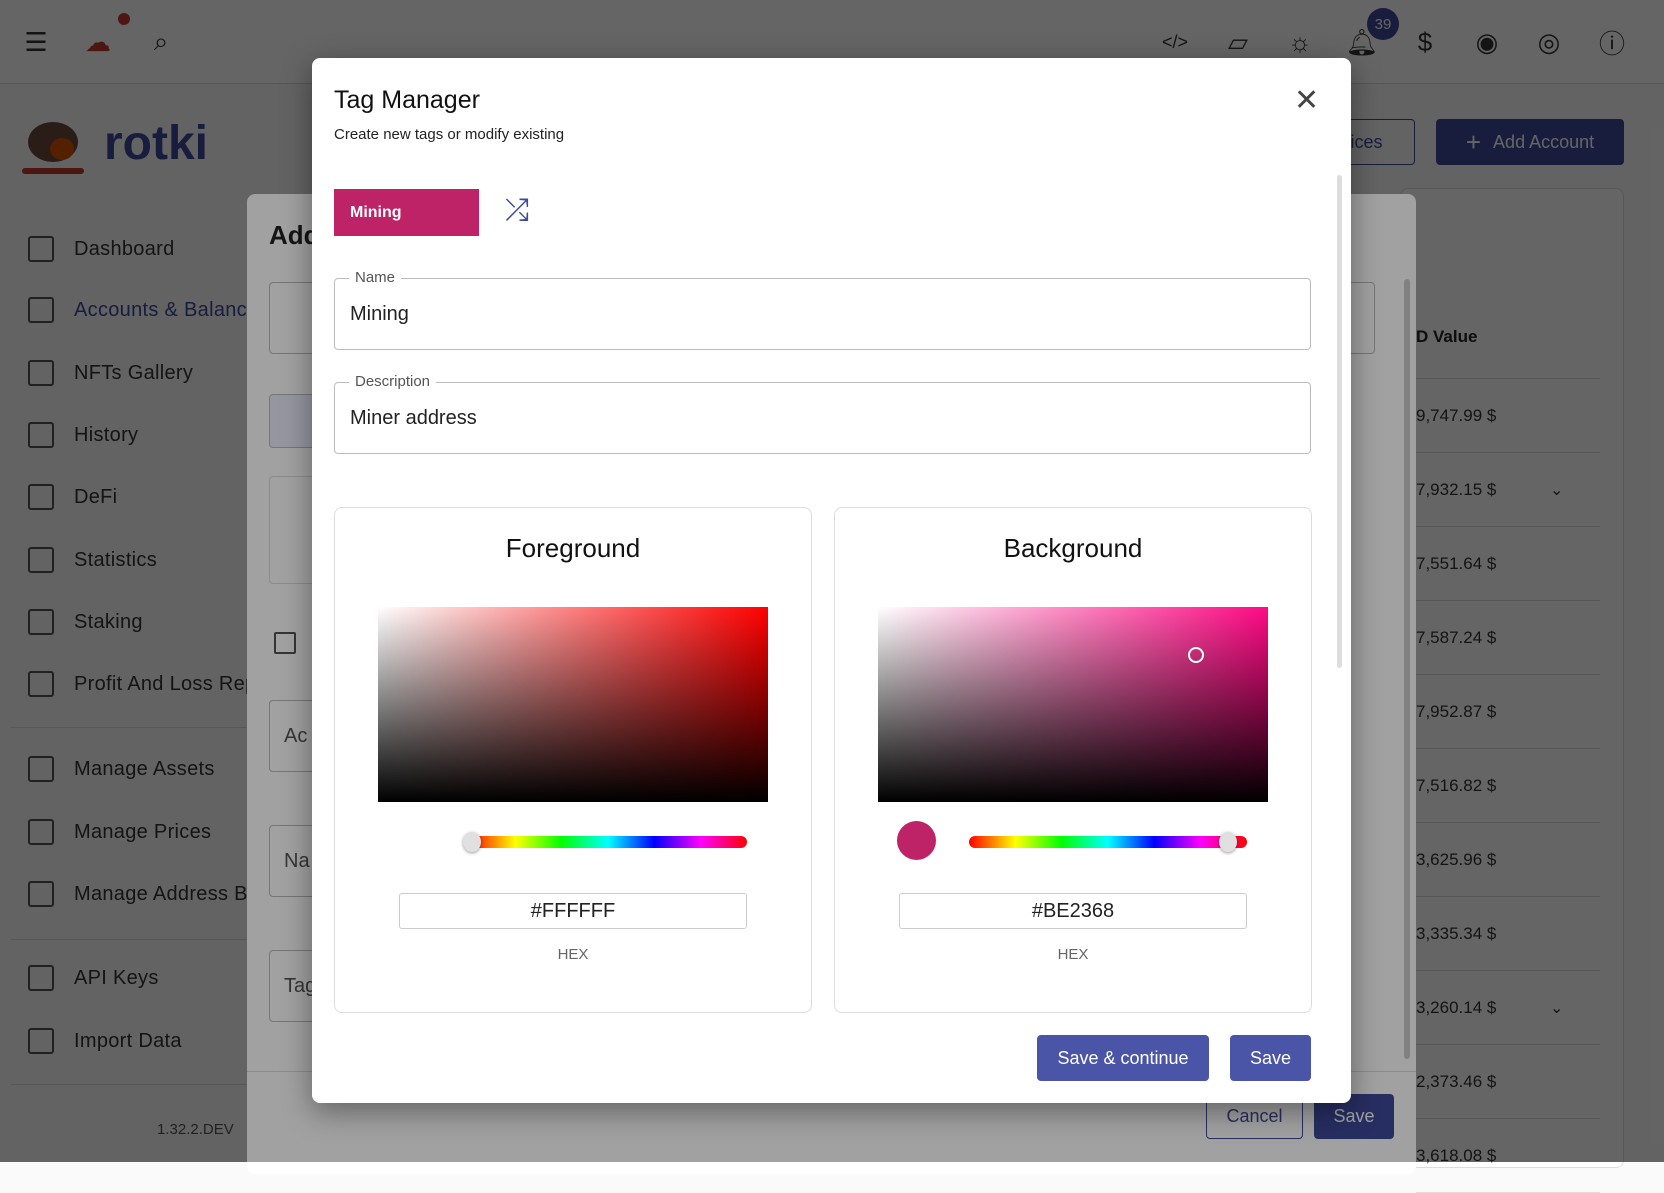 The height and width of the screenshot is (1193, 1664). I want to click on background-color-picker: Background #BE2368 HEX, so click(1073, 760).